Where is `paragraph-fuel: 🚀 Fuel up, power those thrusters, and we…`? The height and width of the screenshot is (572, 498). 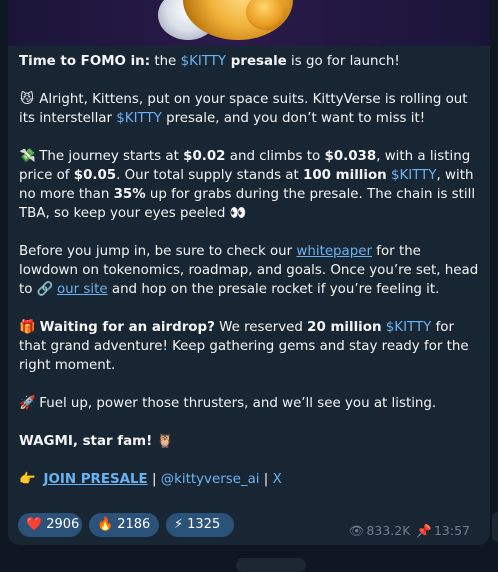 paragraph-fuel: 🚀 Fuel up, power those thrusters, and we… is located at coordinates (250, 403).